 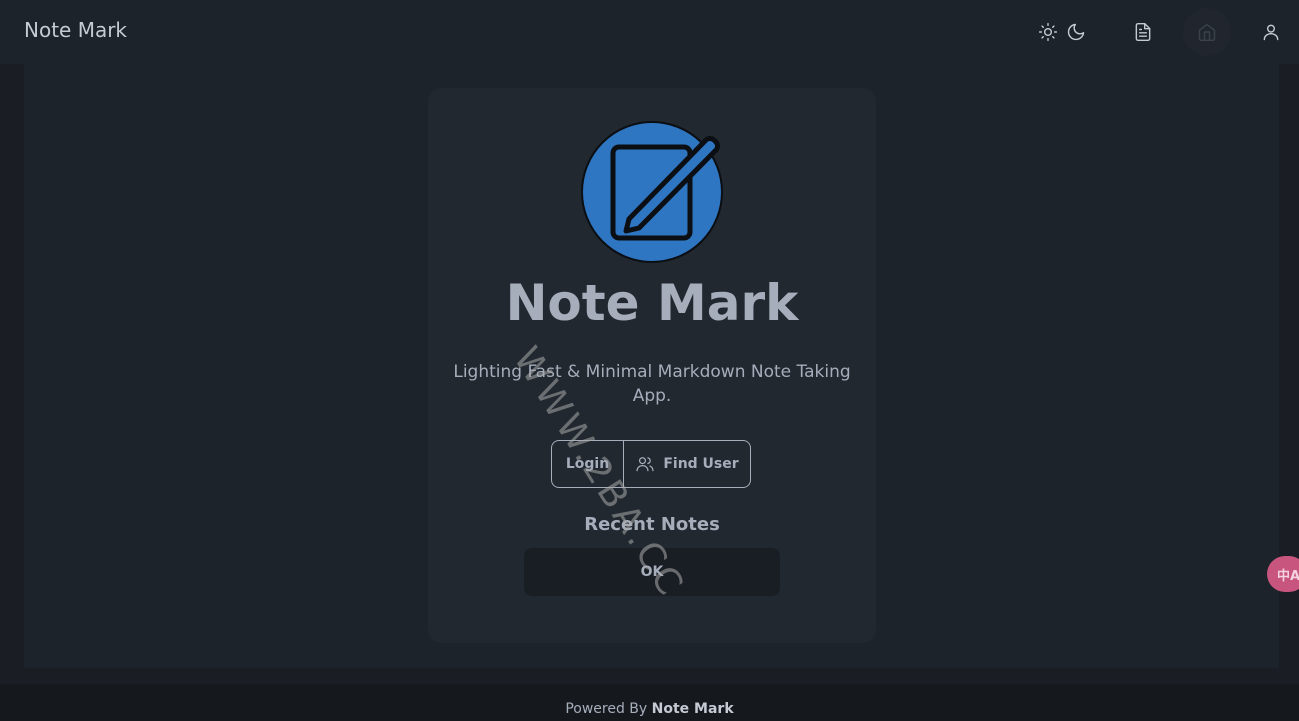 What do you see at coordinates (606, 709) in the screenshot?
I see `footer-prefix: Powered By` at bounding box center [606, 709].